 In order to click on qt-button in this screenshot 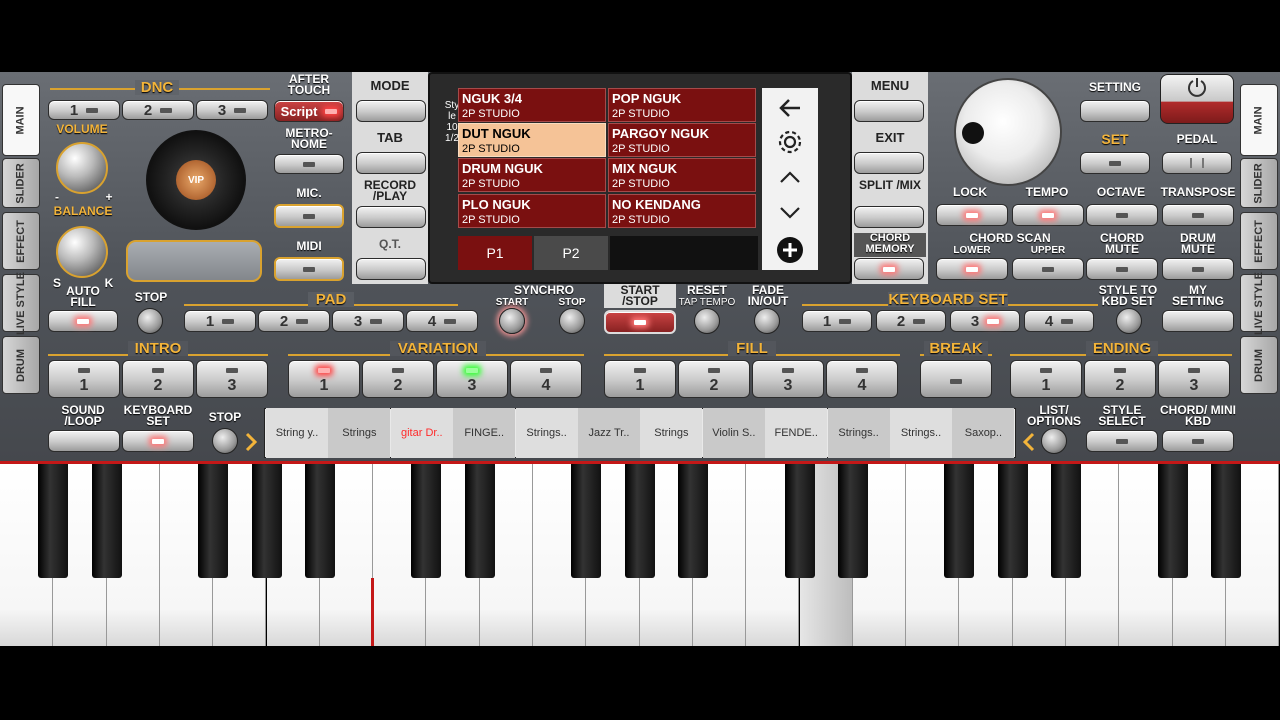, I will do `click(391, 269)`.